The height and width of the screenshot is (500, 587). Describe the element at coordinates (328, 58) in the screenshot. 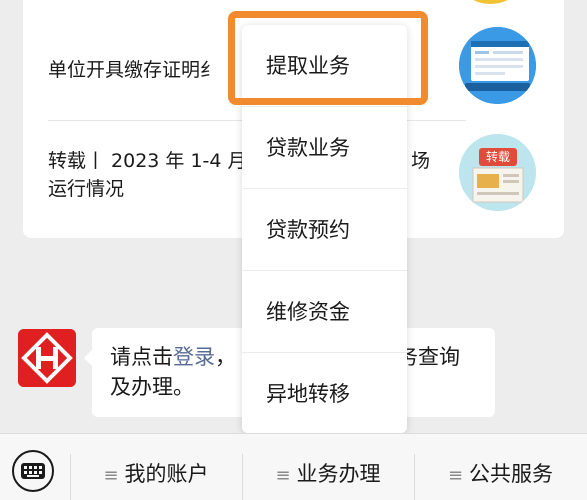

I see `highlight-box` at that location.